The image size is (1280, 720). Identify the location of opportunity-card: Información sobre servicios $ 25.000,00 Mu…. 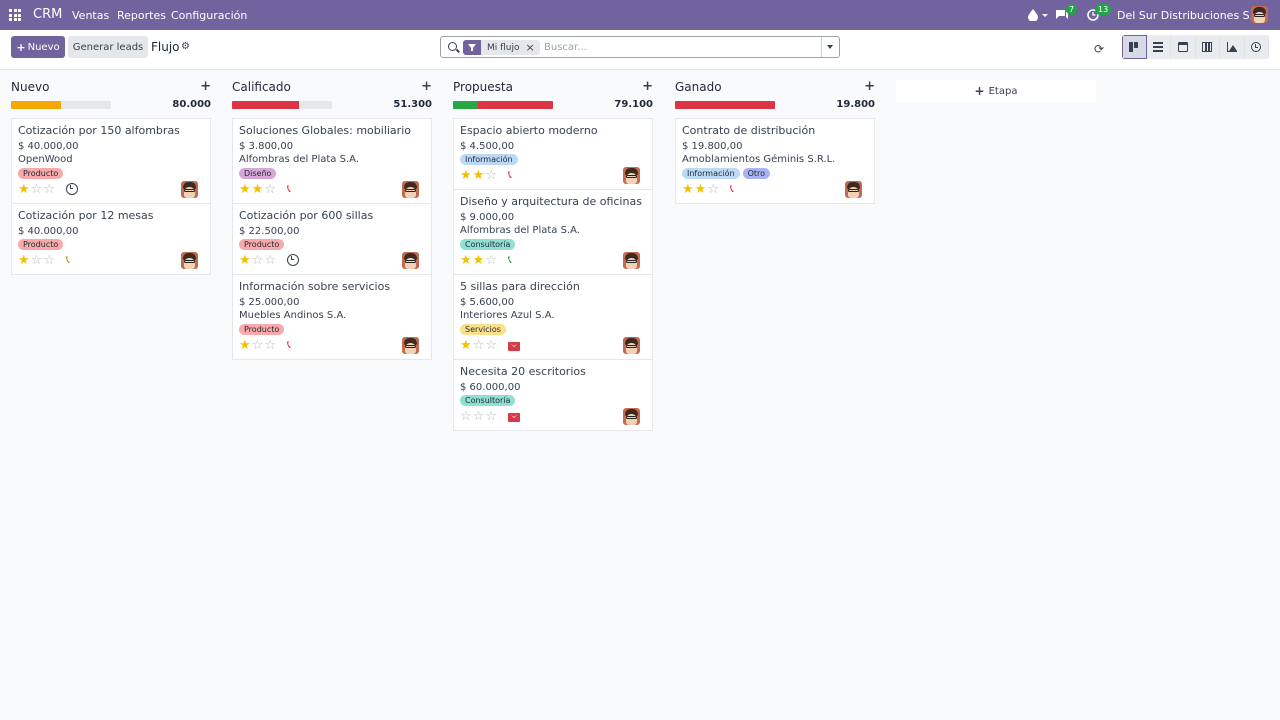
(332, 317).